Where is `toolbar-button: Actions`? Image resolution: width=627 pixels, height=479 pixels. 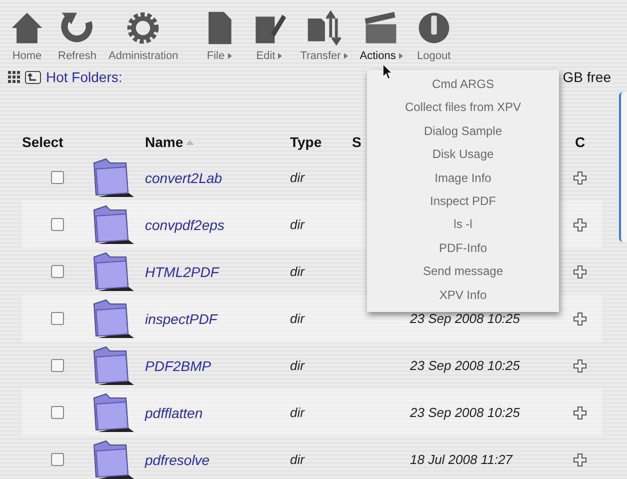 toolbar-button: Actions is located at coordinates (381, 35).